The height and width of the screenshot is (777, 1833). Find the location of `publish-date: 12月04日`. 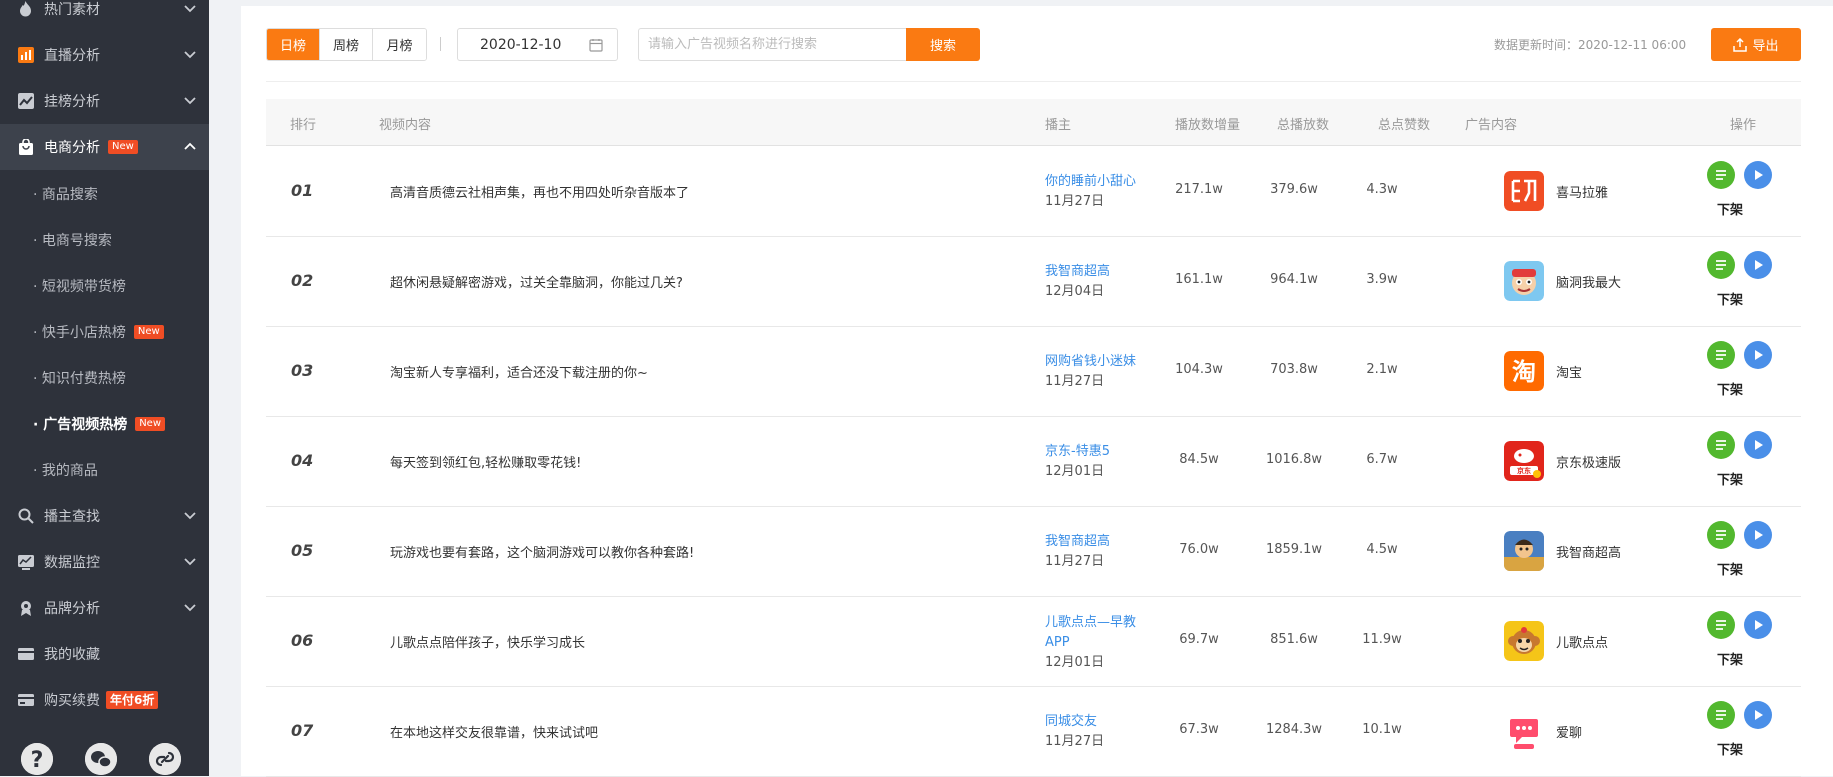

publish-date: 12月04日 is located at coordinates (1075, 291).